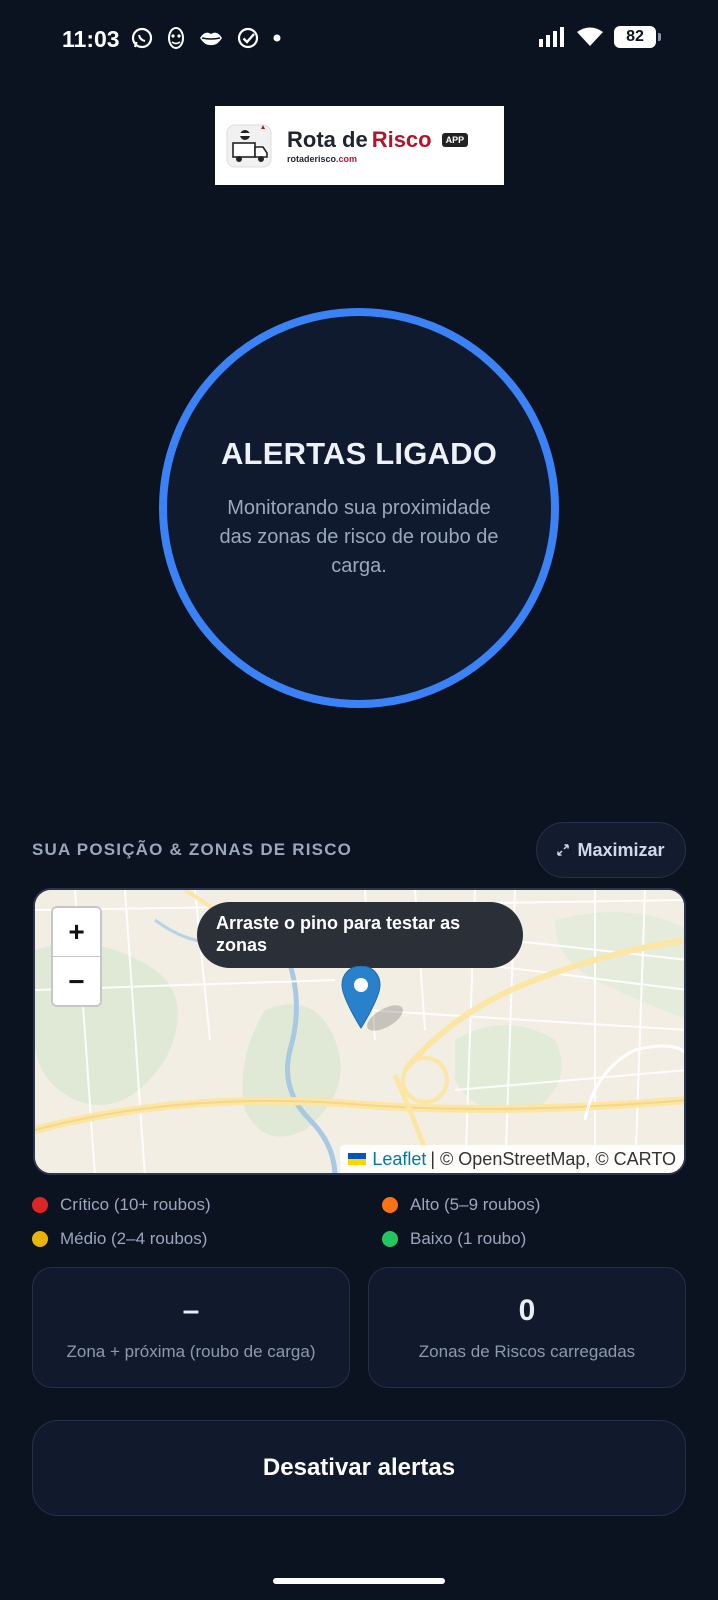 Image resolution: width=718 pixels, height=1600 pixels. I want to click on status-time: 11:03, so click(91, 39).